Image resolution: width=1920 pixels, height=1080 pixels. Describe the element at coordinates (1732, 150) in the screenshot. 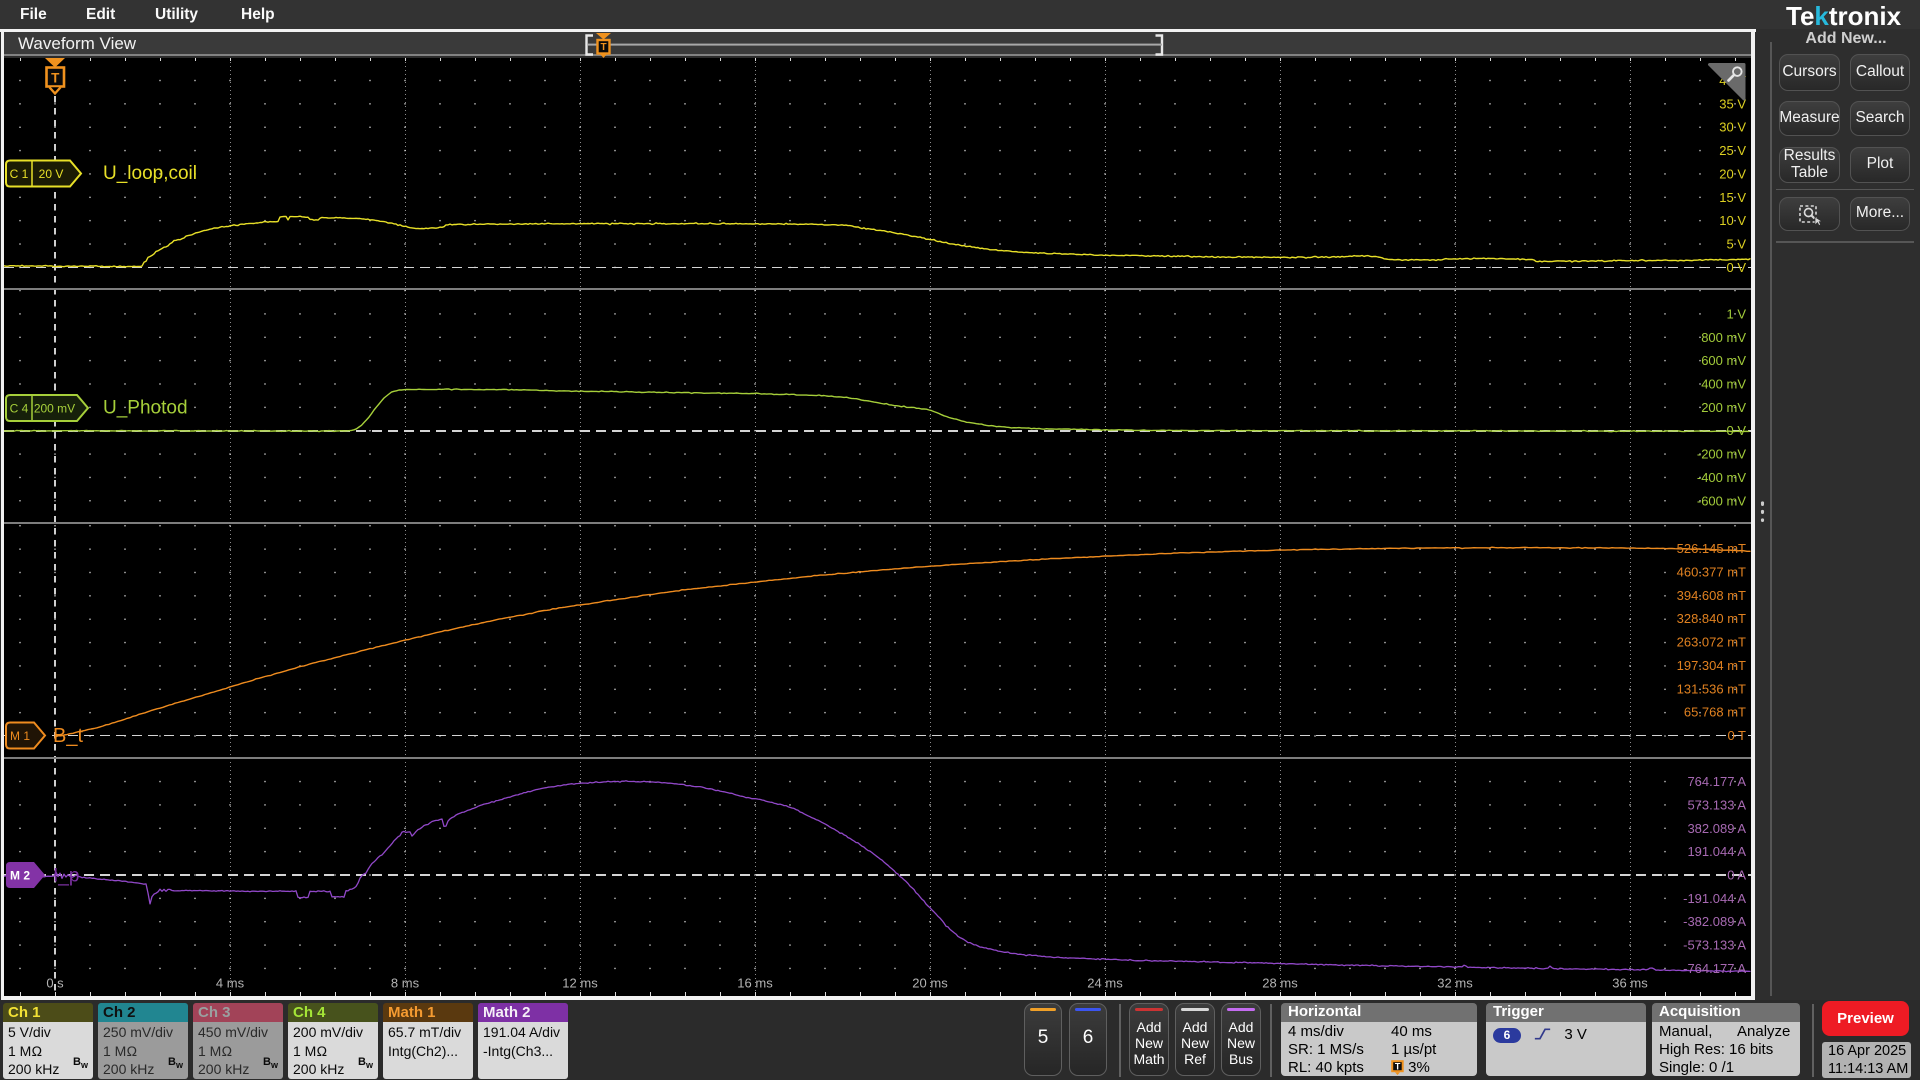

I see `svg-text: 25 V` at that location.